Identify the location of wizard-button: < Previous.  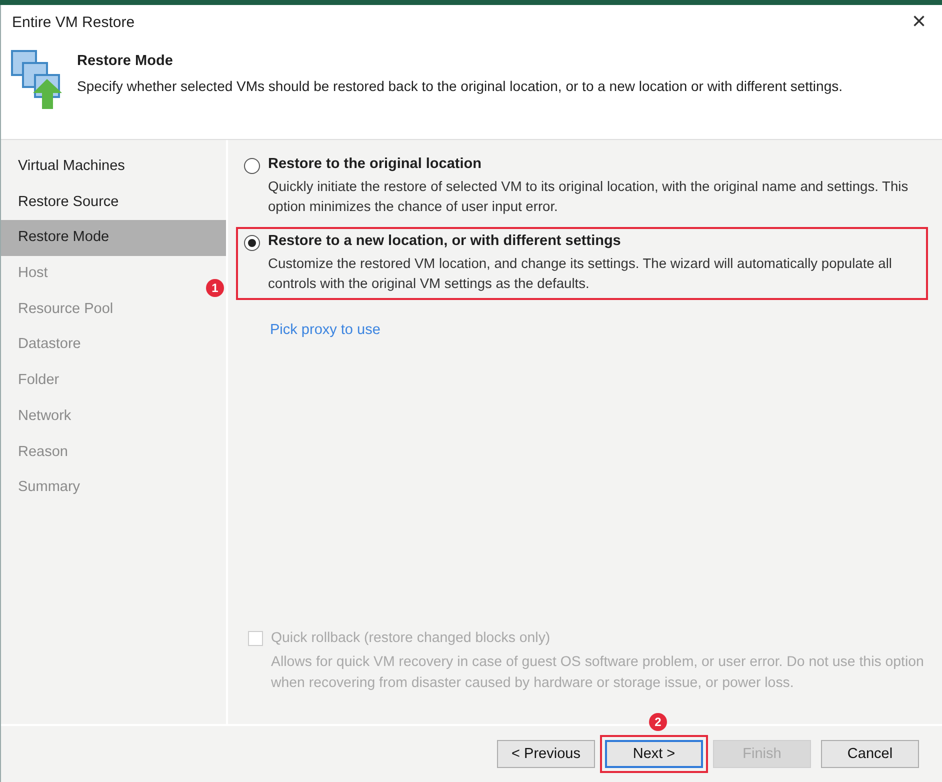
(546, 754).